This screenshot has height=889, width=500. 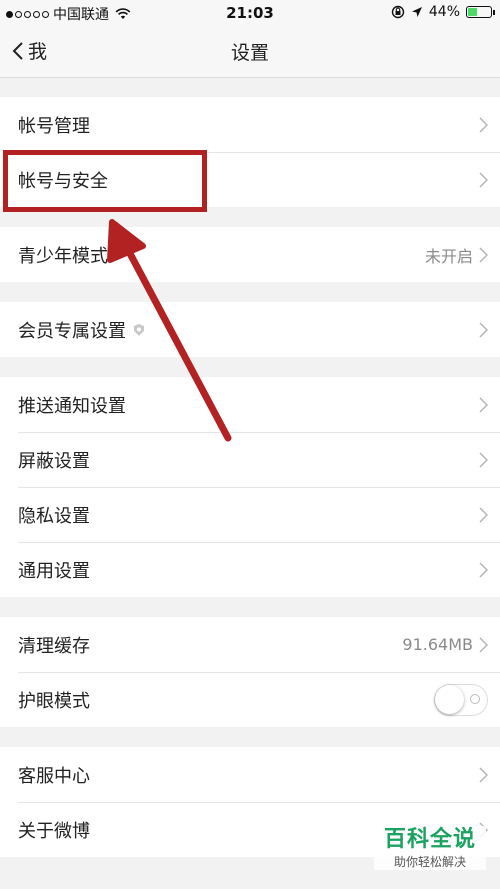 I want to click on settings-group-vip: 会员专属设置, so click(x=250, y=329).